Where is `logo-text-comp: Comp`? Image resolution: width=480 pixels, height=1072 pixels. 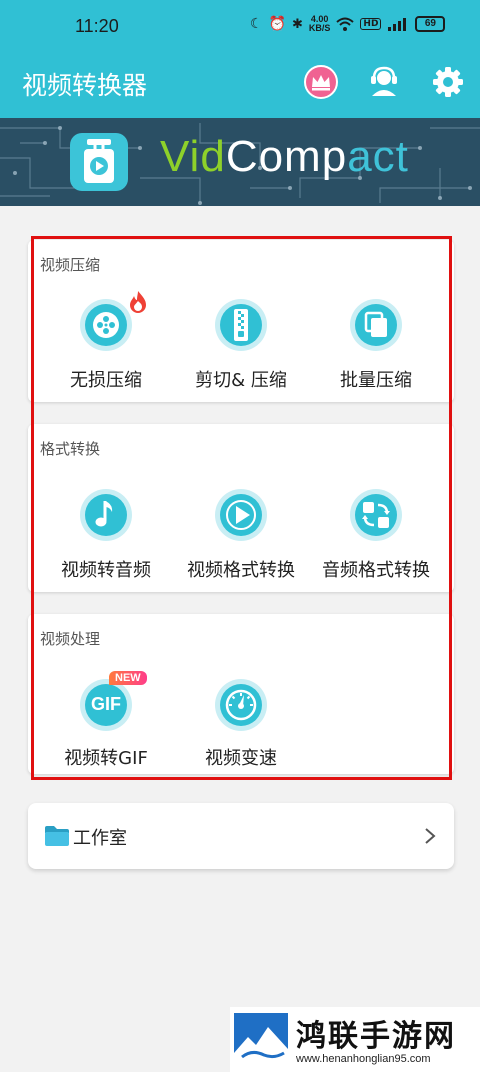 logo-text-comp: Comp is located at coordinates (286, 156).